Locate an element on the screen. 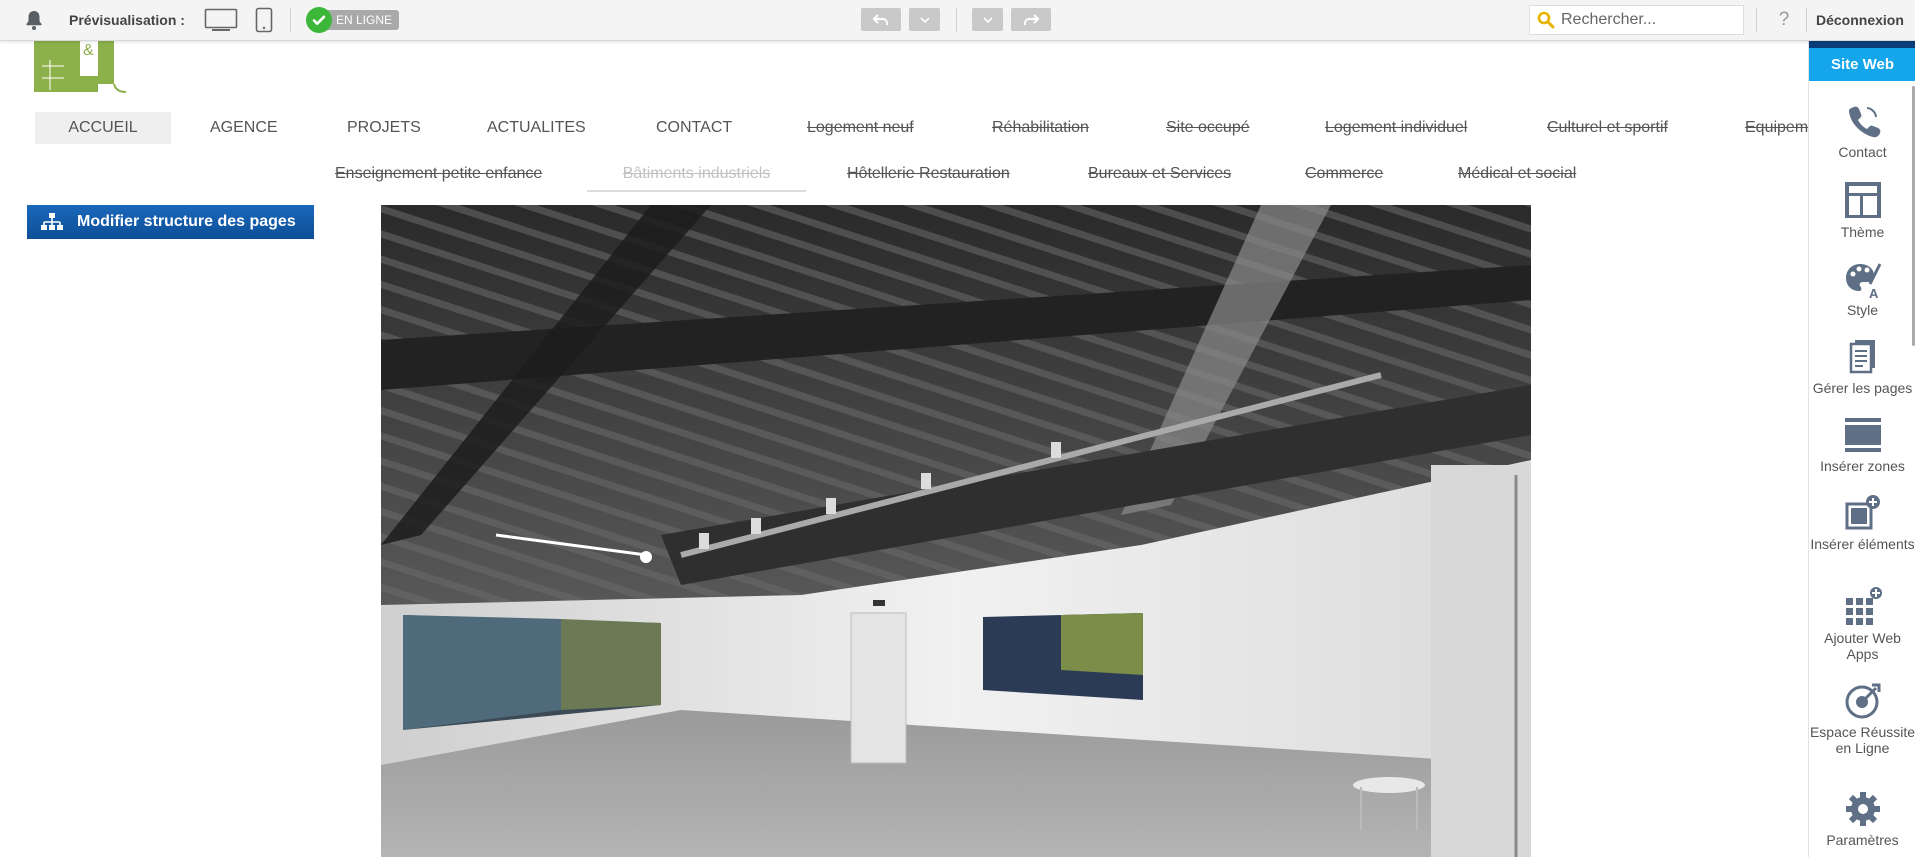 The image size is (1915, 857). sidebar-item-insert-elements: Insérer éléments is located at coordinates (1862, 522).